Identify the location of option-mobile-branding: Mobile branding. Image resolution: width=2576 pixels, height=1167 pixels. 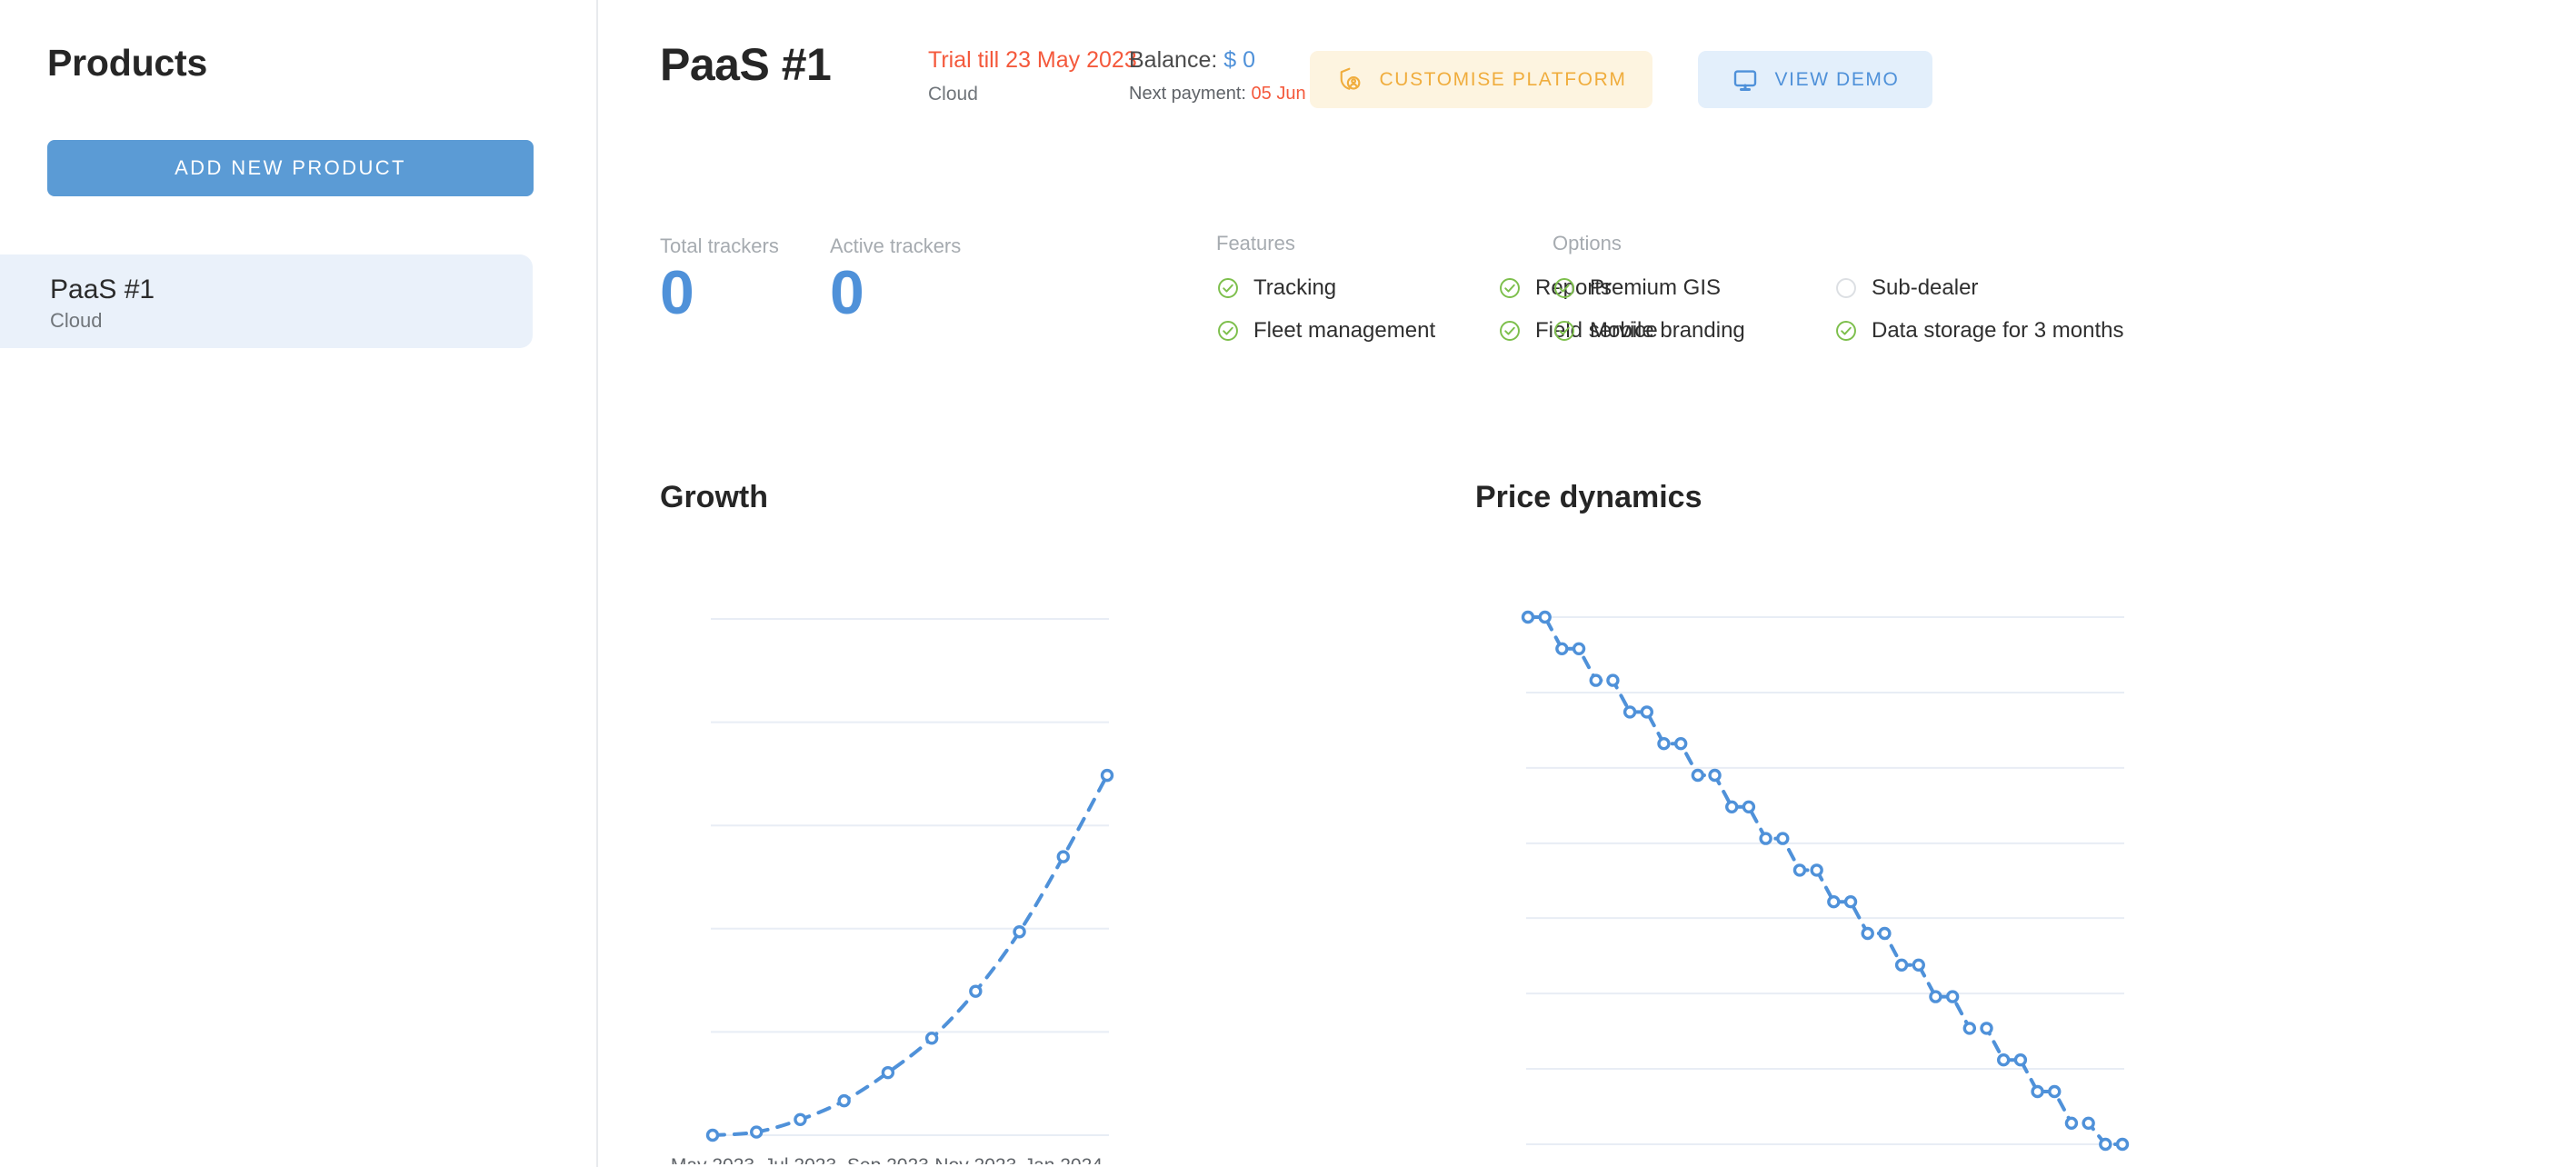
(1693, 331).